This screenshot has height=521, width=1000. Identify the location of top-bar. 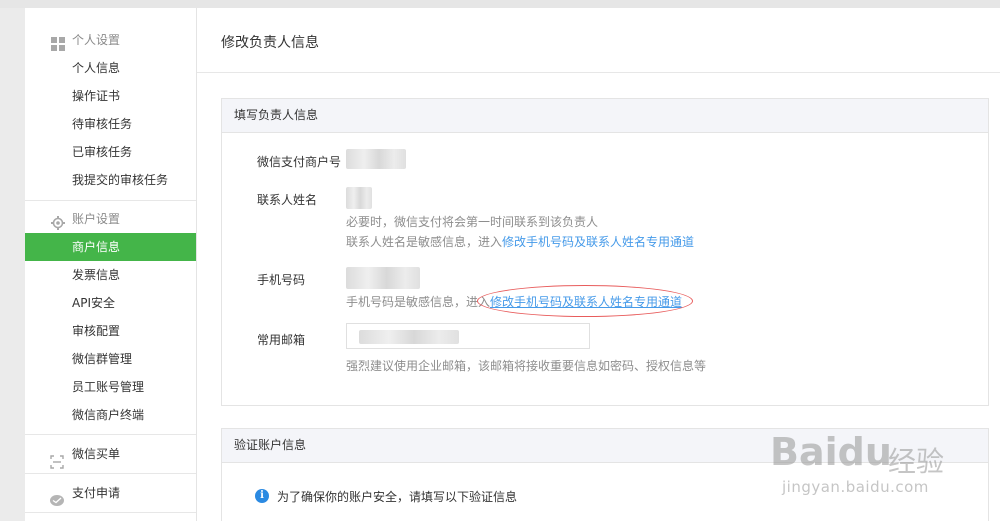
(500, 4).